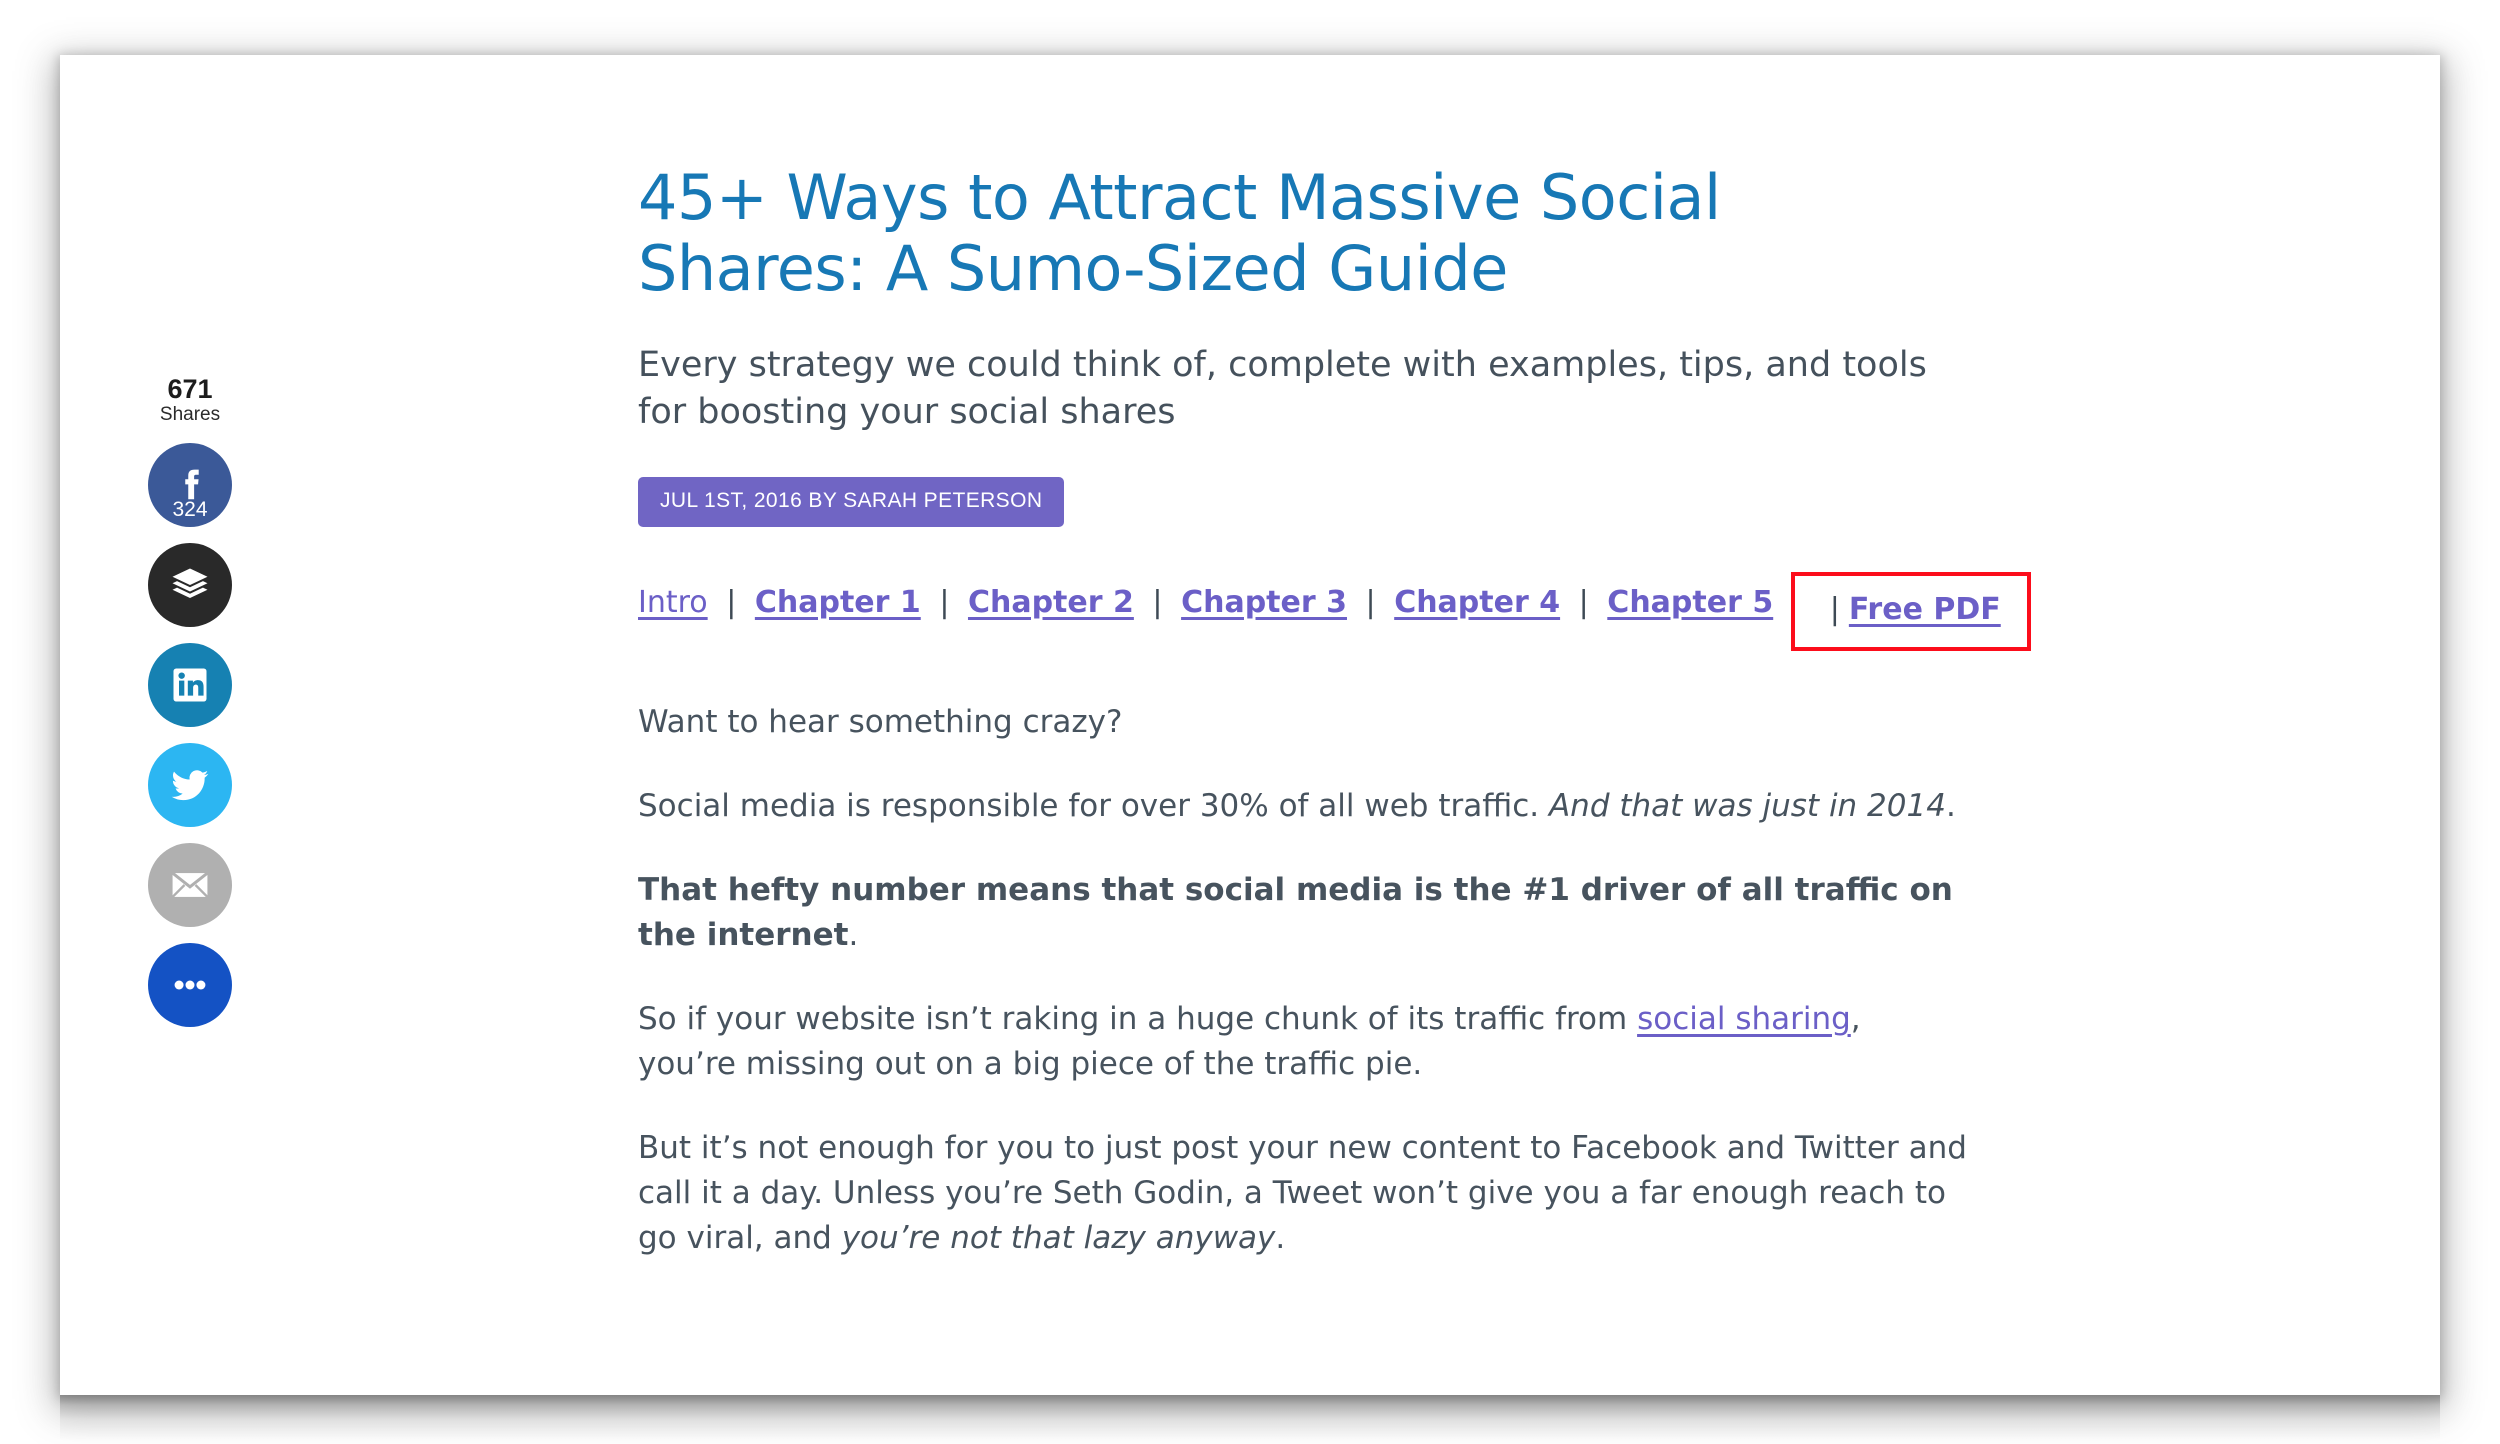  Describe the element at coordinates (190, 485) in the screenshot. I see `share-button-facebook: 324` at that location.